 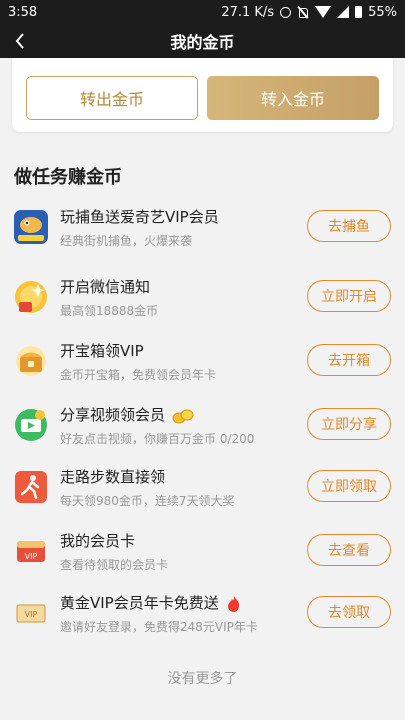 I want to click on task-desc: 经典街机捕鱼，火爆来袭, so click(x=126, y=241).